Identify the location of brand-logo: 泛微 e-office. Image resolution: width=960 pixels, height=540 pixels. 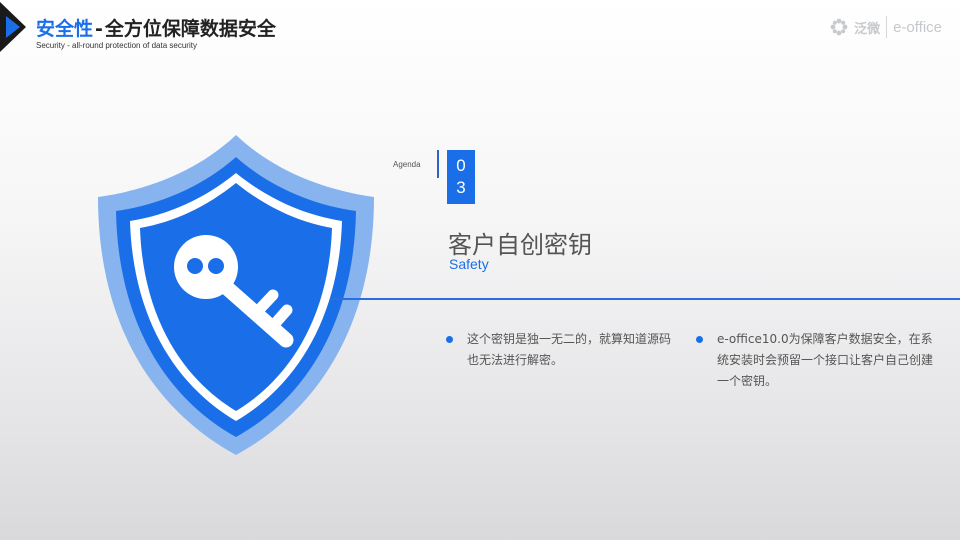
(886, 27).